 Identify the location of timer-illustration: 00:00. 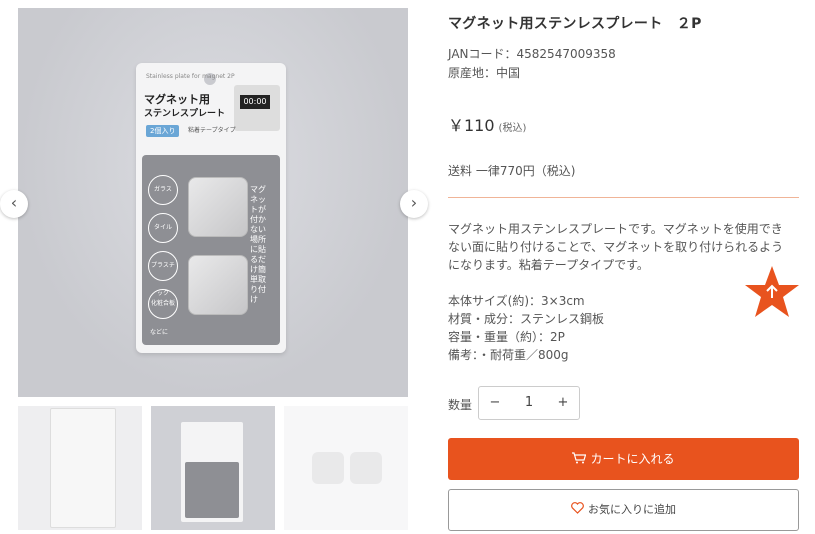
(257, 108).